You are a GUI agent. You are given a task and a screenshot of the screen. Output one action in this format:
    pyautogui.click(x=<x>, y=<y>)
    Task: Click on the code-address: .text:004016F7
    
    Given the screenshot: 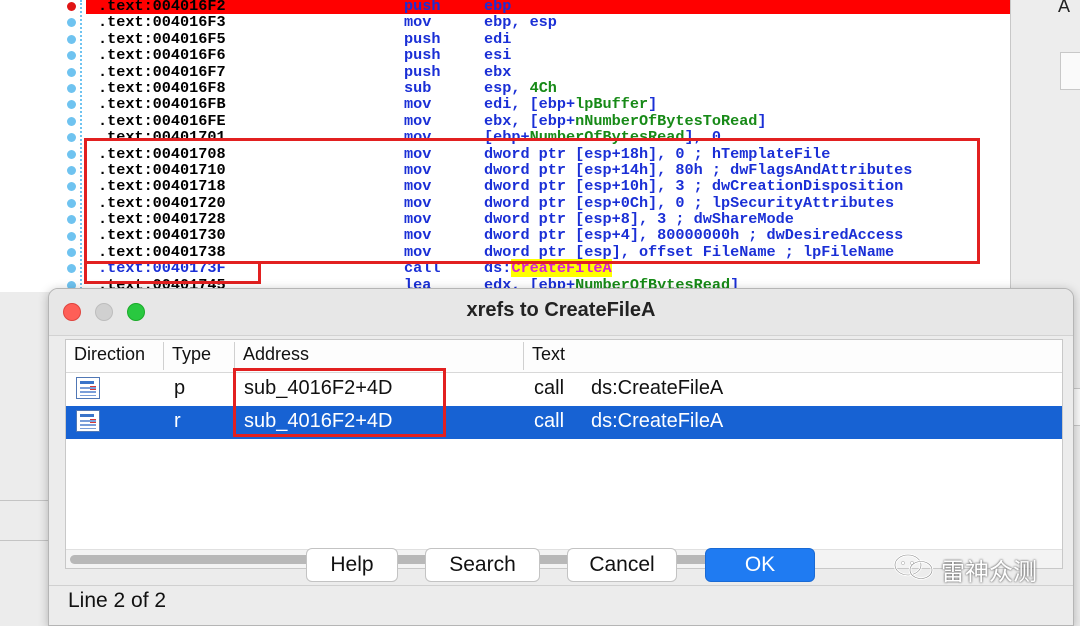 What is the action you would take?
    pyautogui.click(x=162, y=71)
    